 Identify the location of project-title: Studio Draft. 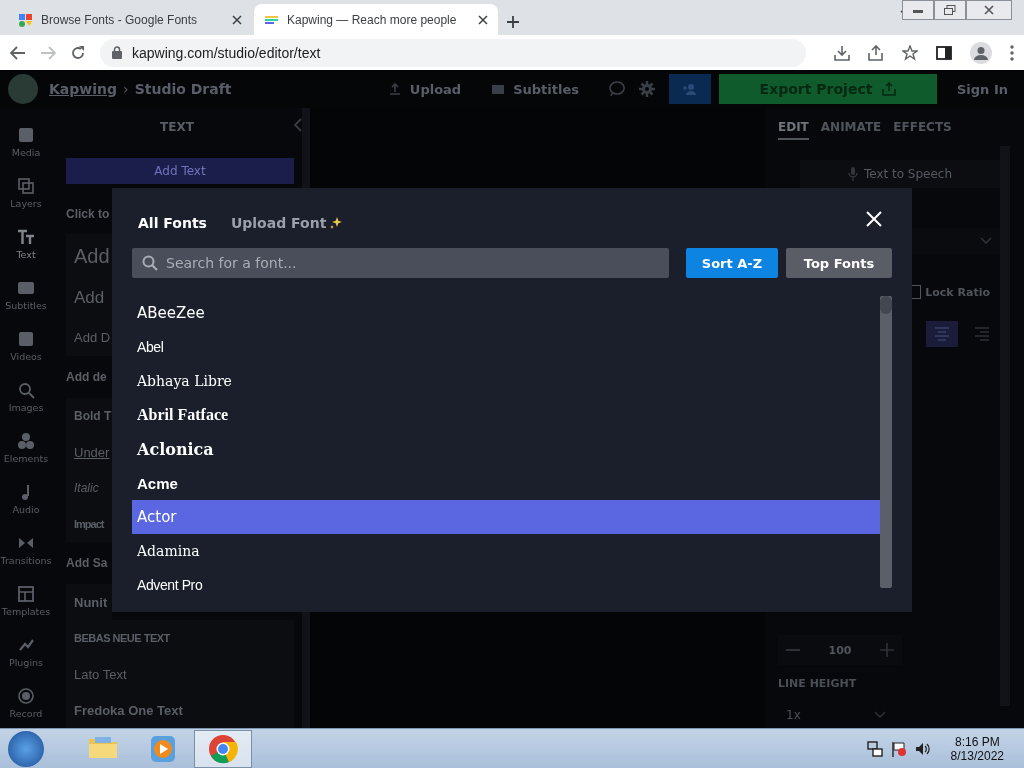
(183, 89).